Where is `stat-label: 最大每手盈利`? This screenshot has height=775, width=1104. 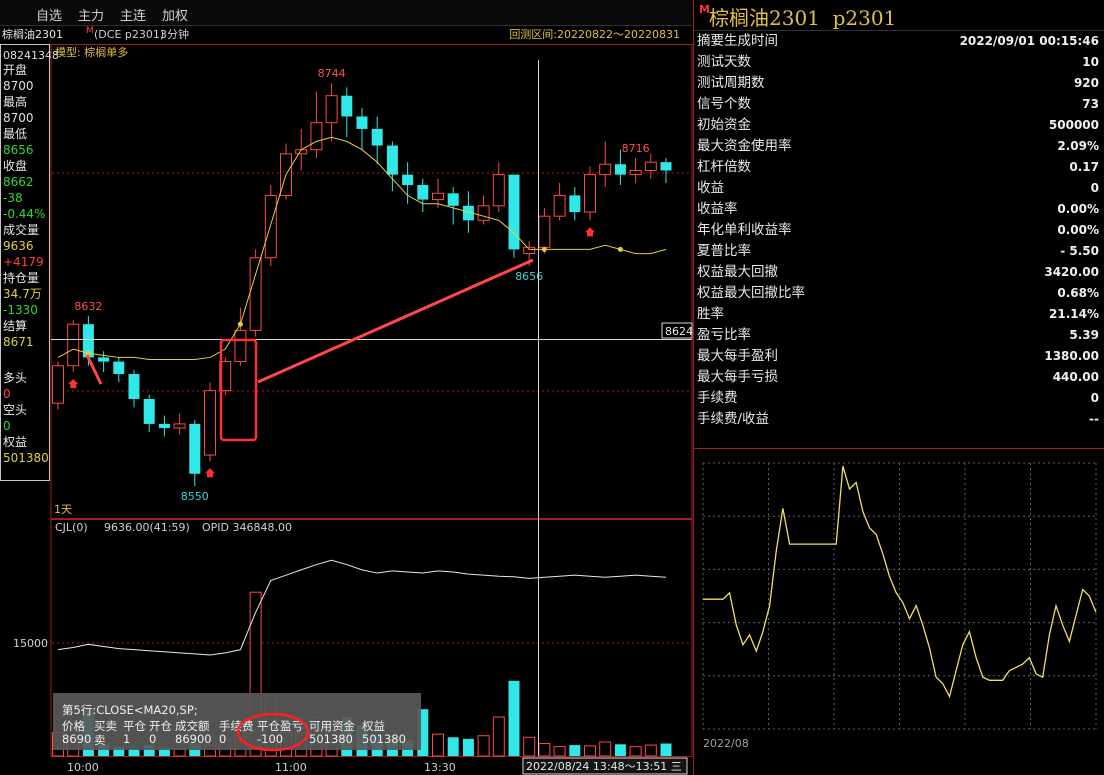 stat-label: 最大每手盈利 is located at coordinates (737, 356).